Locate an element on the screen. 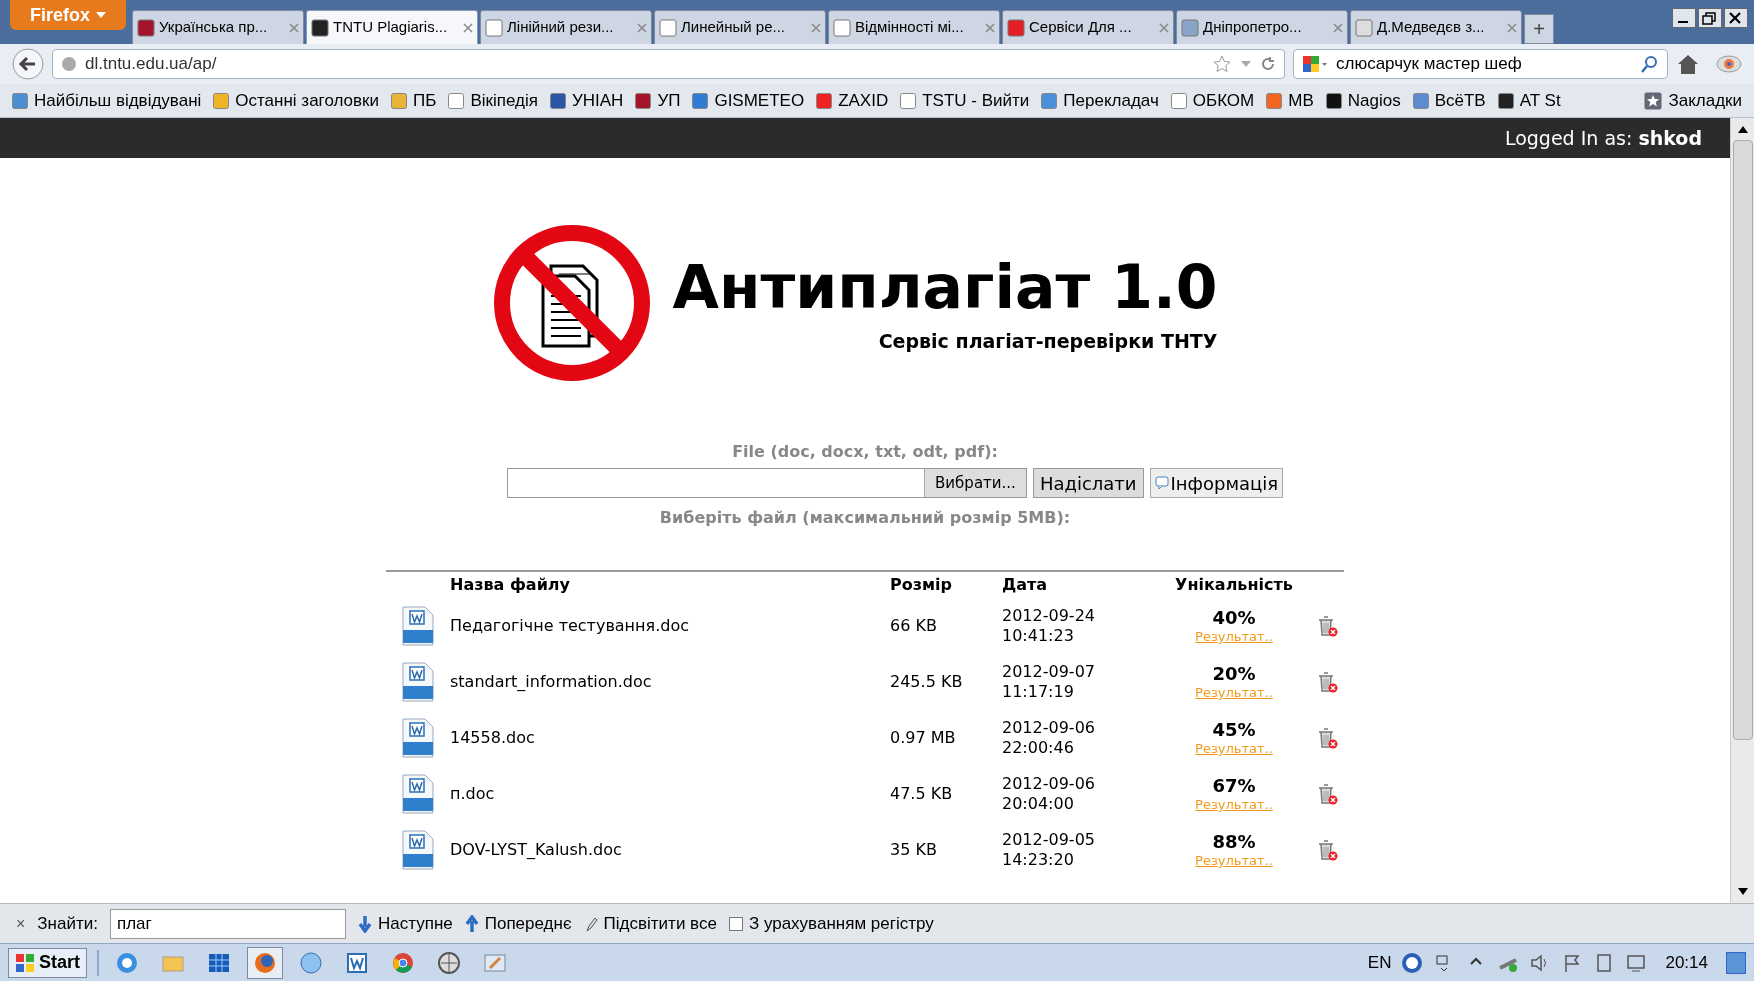 The image size is (1754, 981). next-button: Наступне is located at coordinates (405, 923).